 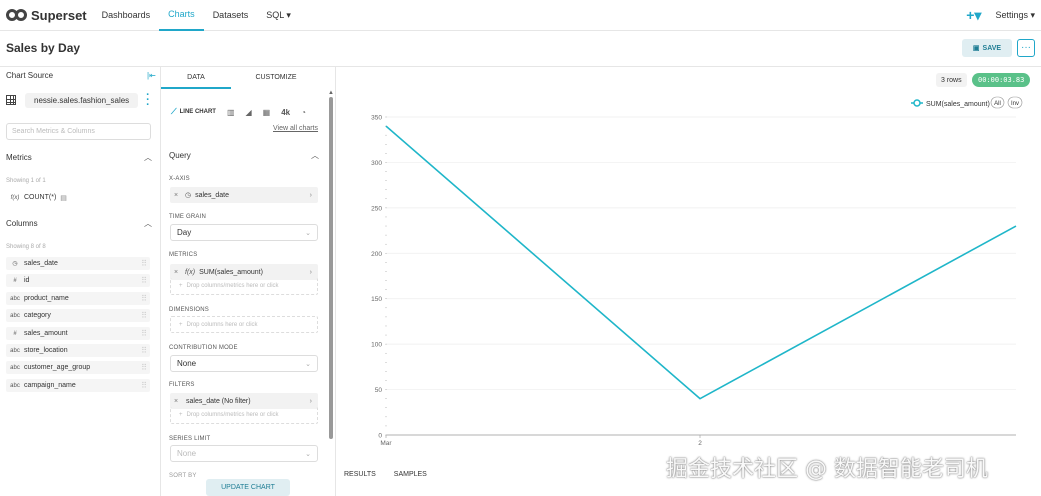 What do you see at coordinates (917, 103) in the screenshot?
I see `legend-circle-marker` at bounding box center [917, 103].